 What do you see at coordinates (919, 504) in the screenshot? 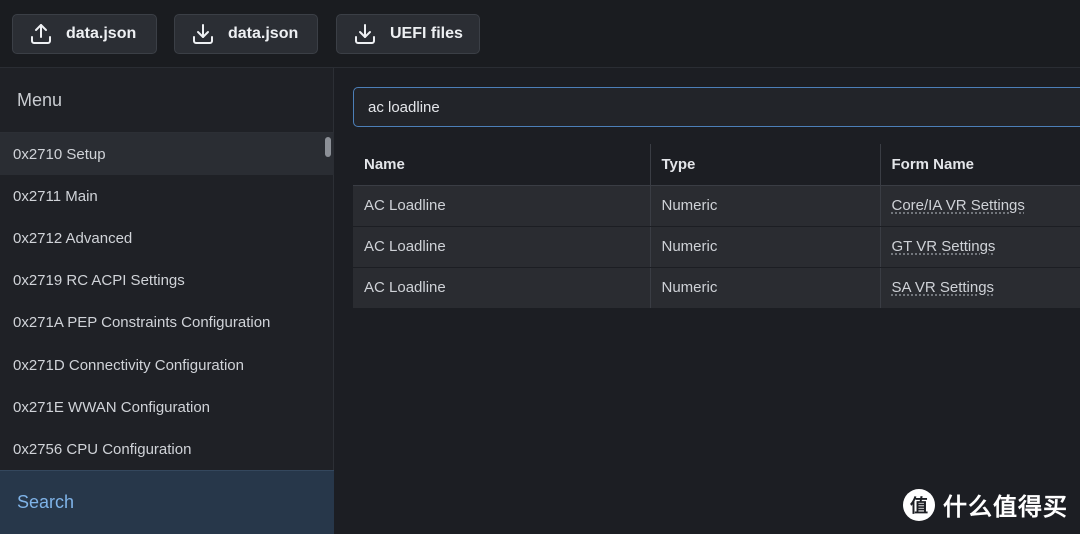
I see `watermark-logo: 值` at bounding box center [919, 504].